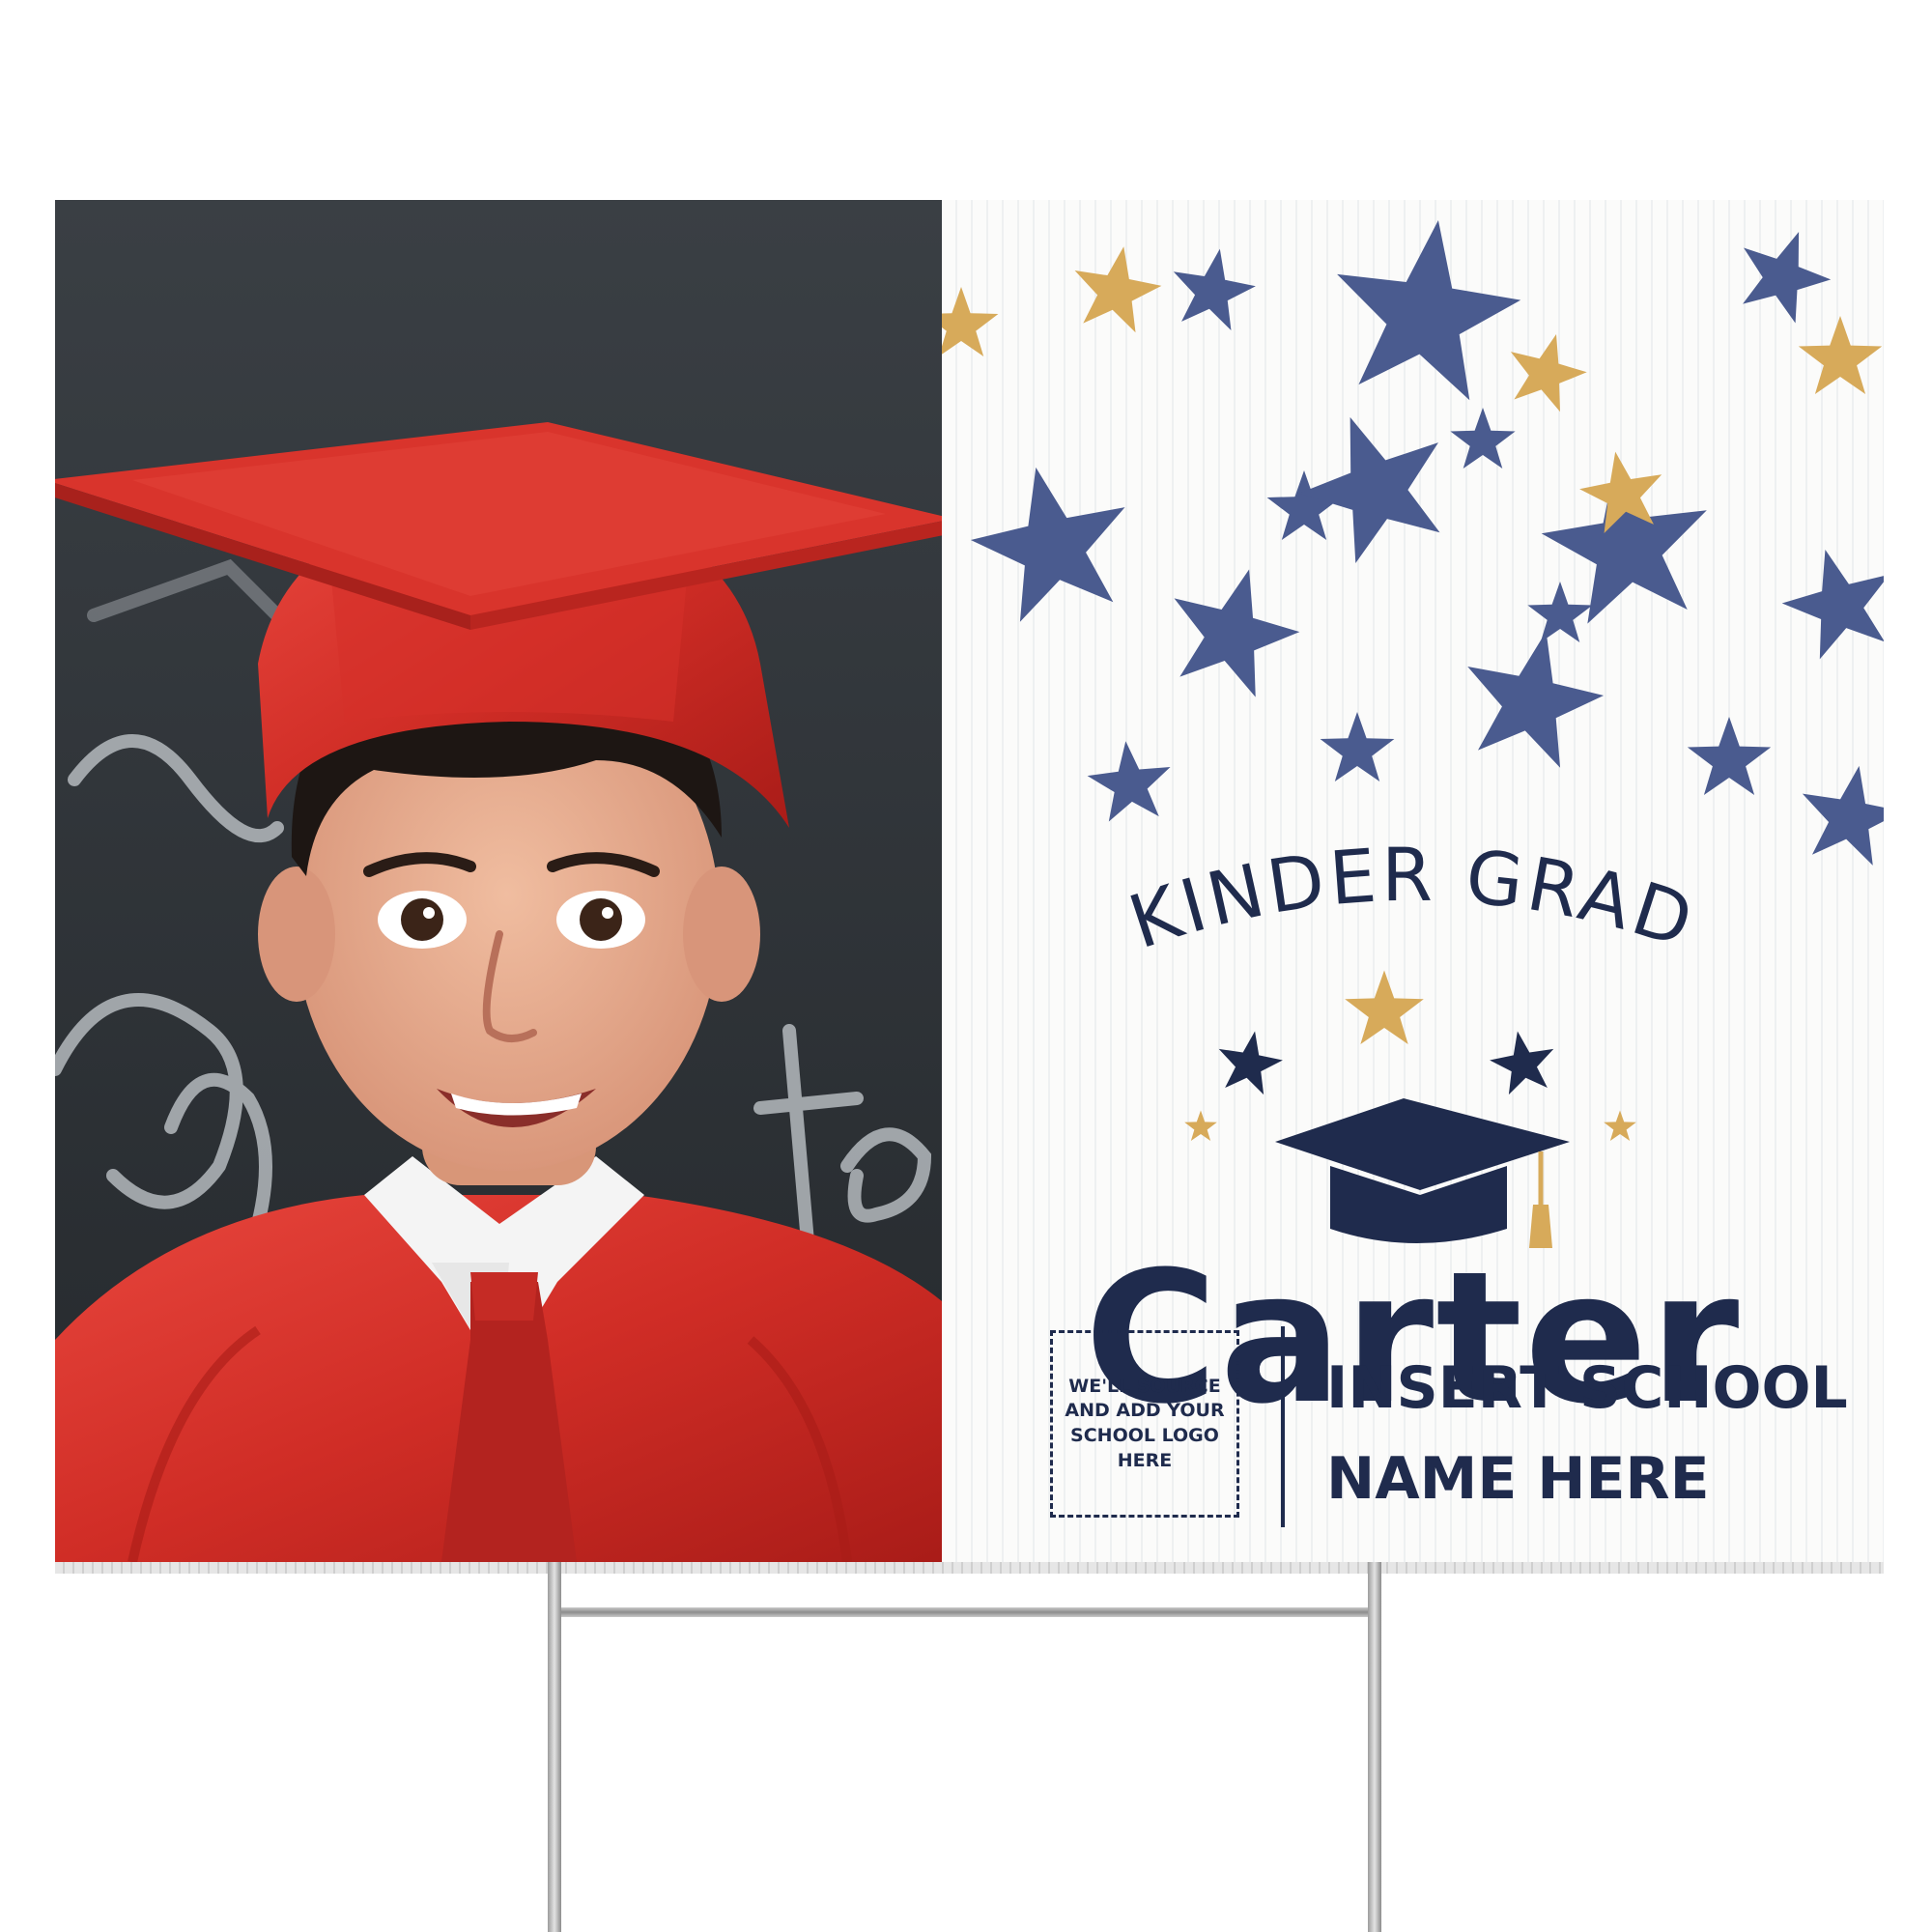  I want to click on divider, so click(1283, 1426).